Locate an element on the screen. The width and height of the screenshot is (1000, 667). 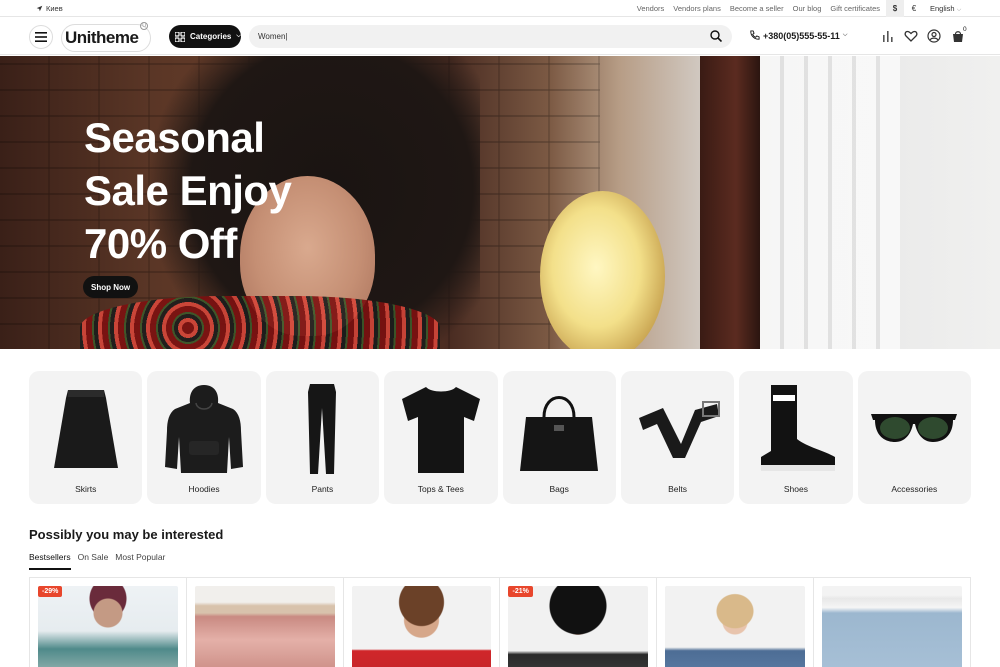
category-card-hoodies: Hoodies is located at coordinates (204, 437).